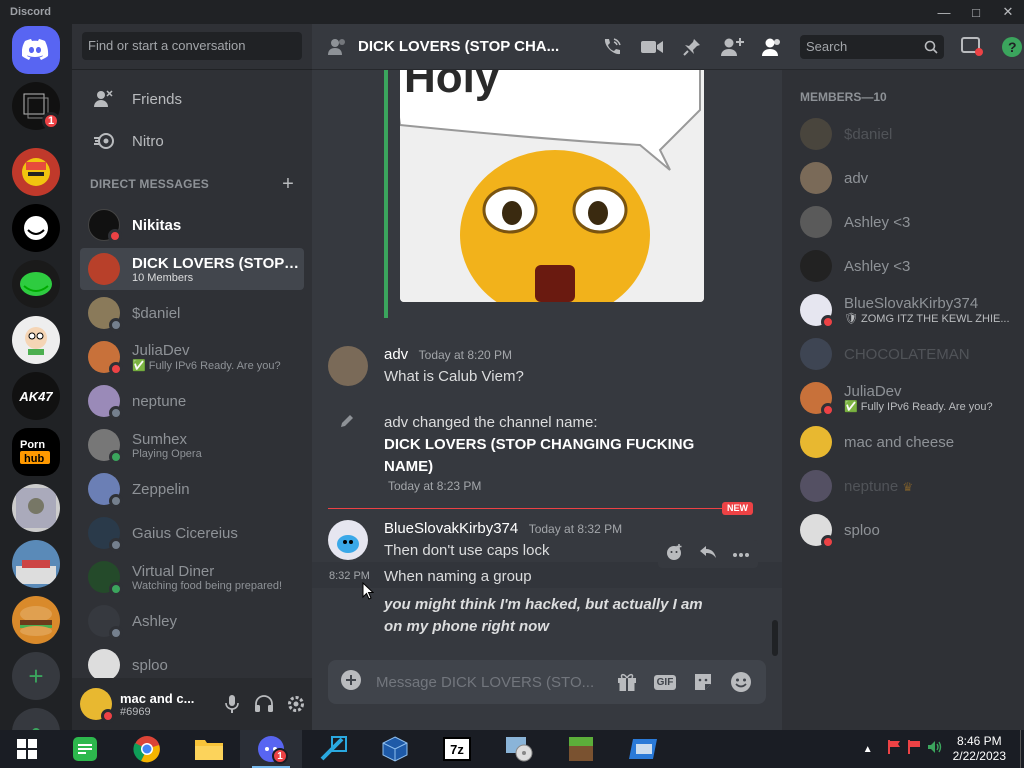 This screenshot has width=1024, height=768. What do you see at coordinates (36, 508) in the screenshot?
I see `server-icon-photo` at bounding box center [36, 508].